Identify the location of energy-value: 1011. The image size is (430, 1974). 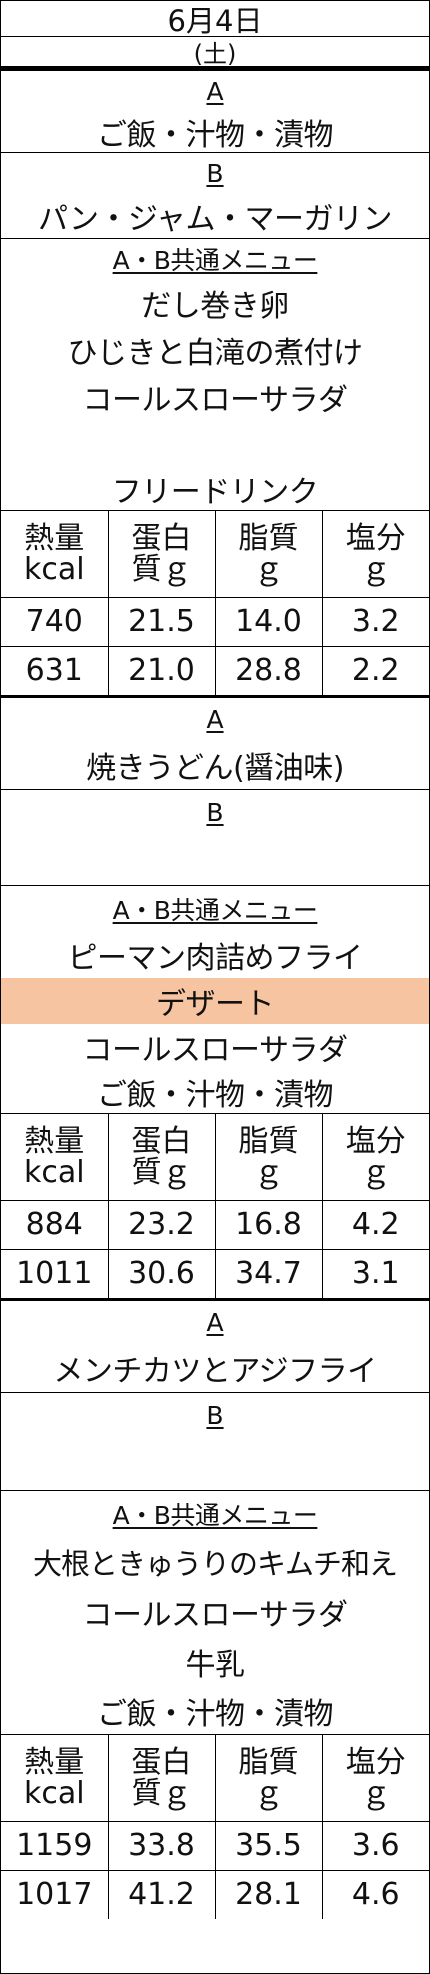
(55, 1275).